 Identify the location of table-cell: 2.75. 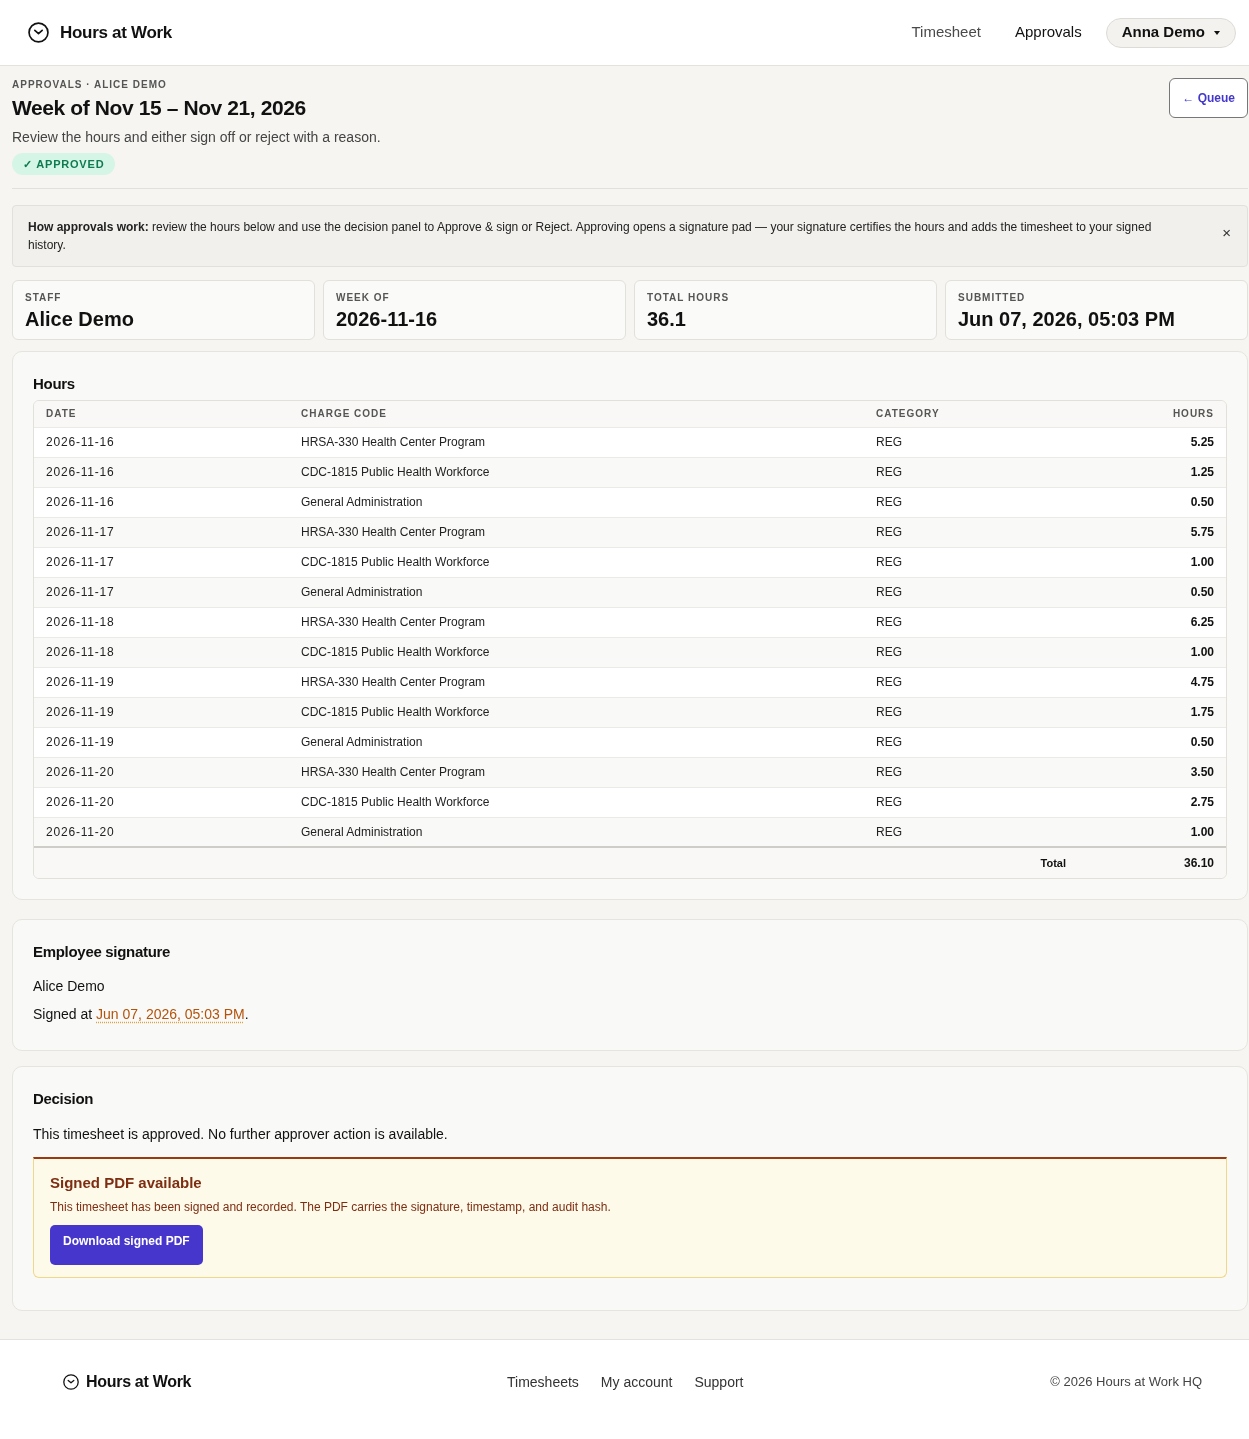
(1152, 802).